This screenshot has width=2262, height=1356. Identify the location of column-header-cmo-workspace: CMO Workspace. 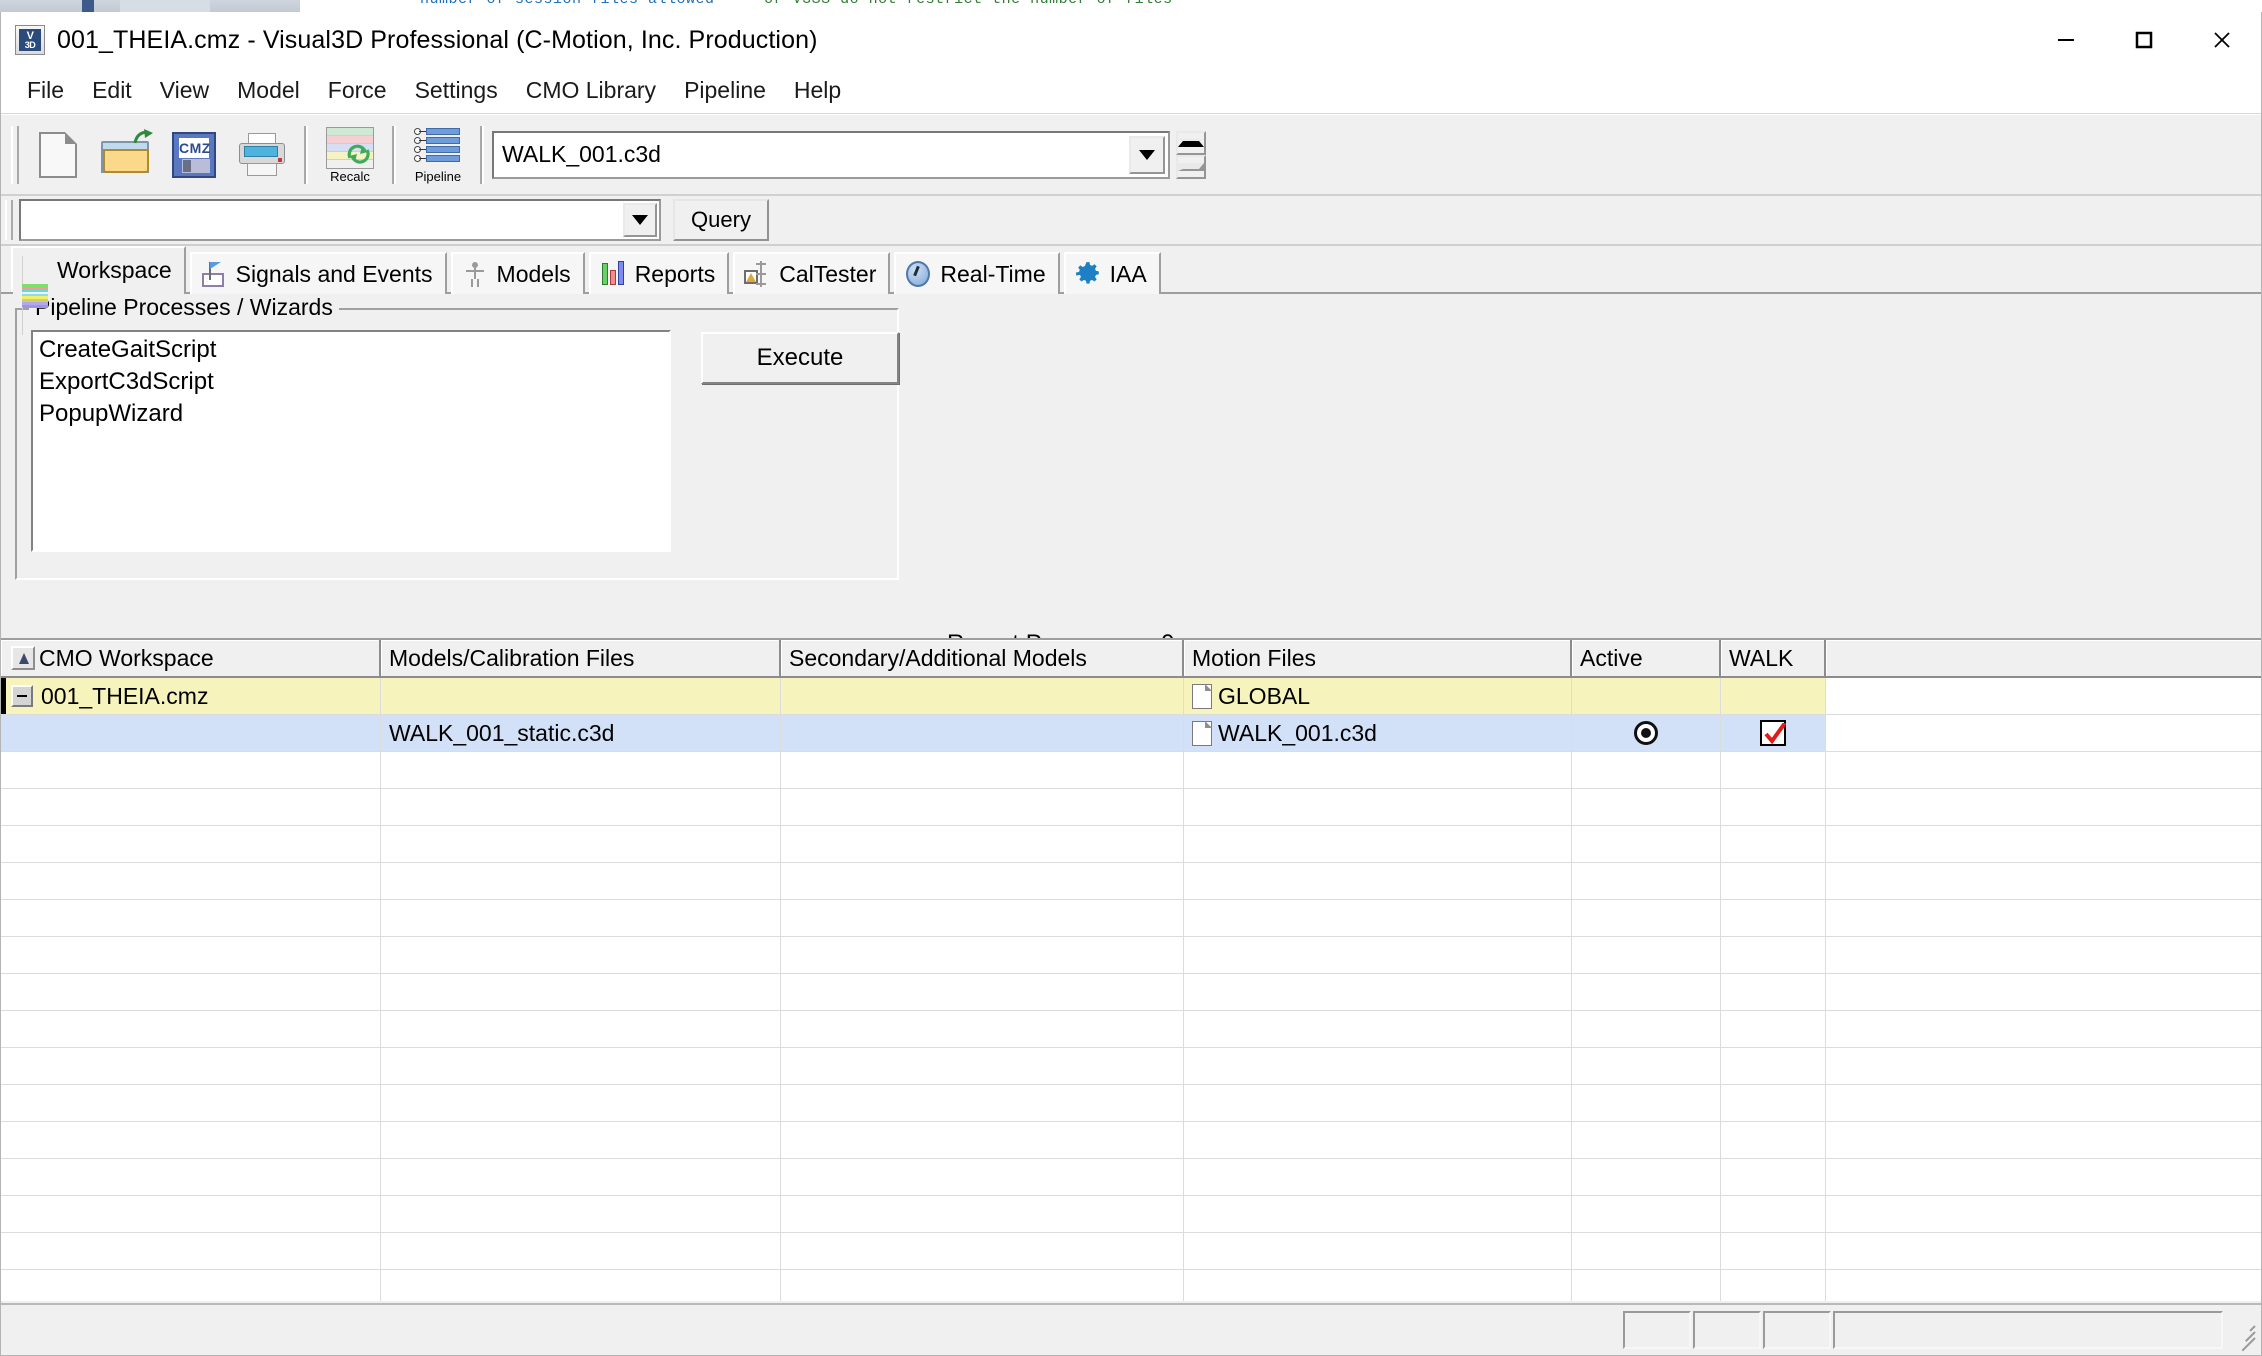
(191, 658).